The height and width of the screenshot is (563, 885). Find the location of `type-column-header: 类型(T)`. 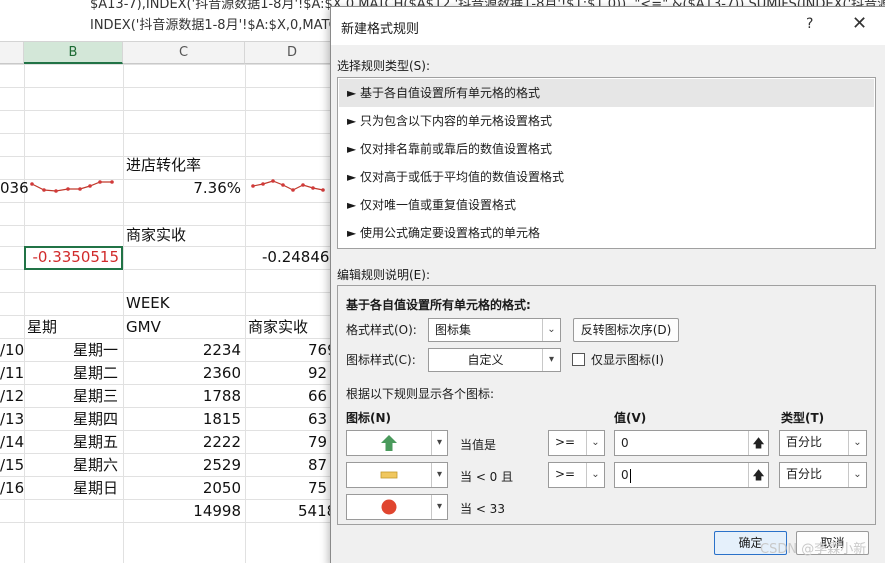

type-column-header: 类型(T) is located at coordinates (803, 418).